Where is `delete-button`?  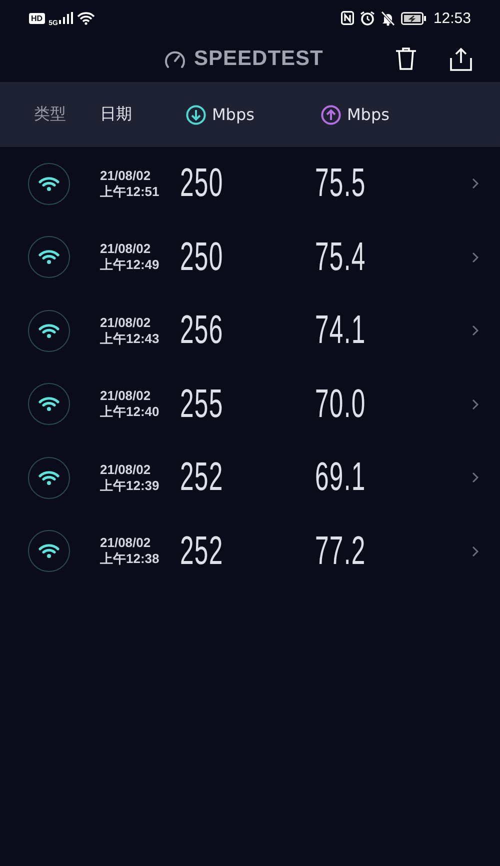 delete-button is located at coordinates (406, 59).